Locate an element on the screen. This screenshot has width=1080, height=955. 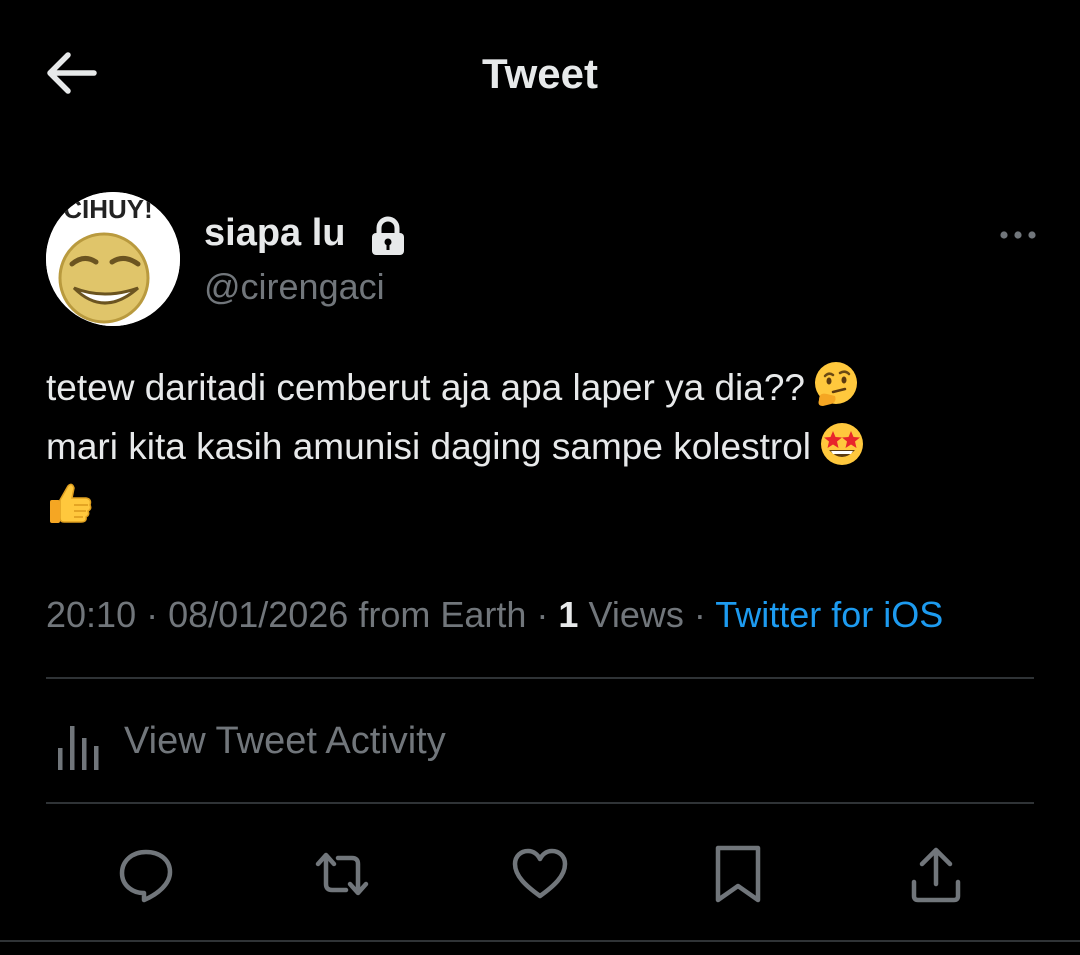
more-horizontal-icon is located at coordinates (1018, 235).